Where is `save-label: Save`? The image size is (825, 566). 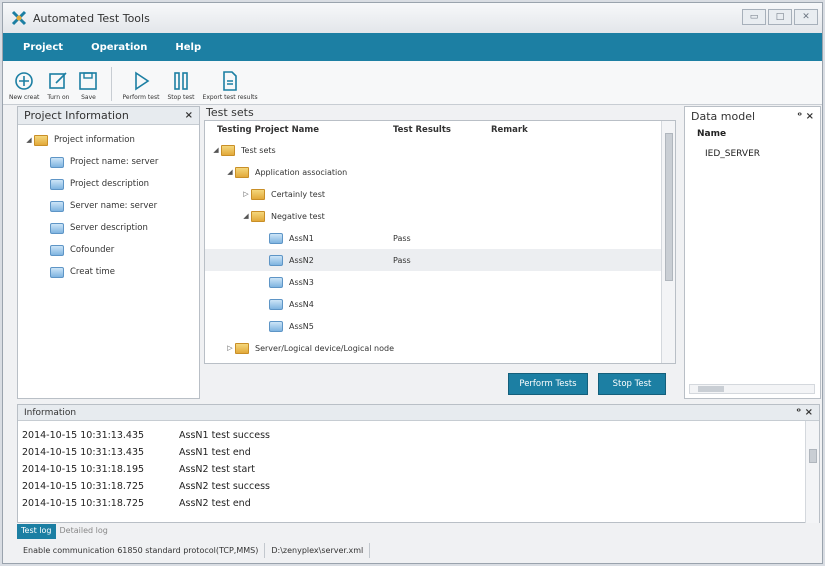 save-label: Save is located at coordinates (88, 97).